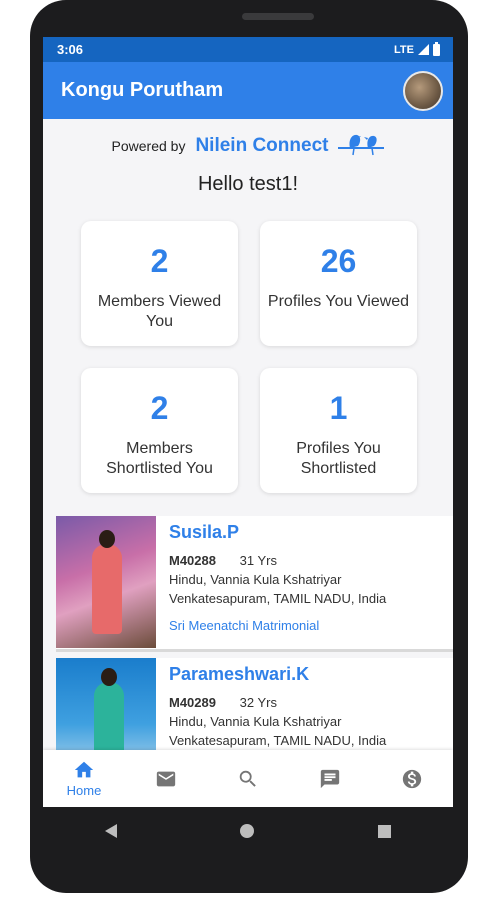  Describe the element at coordinates (338, 261) in the screenshot. I see `stat-value: 26` at that location.